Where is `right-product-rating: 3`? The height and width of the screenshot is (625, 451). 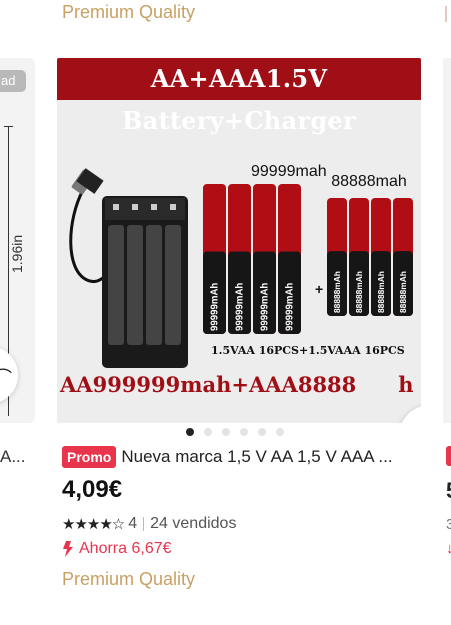
right-product-rating: 3 is located at coordinates (448, 524).